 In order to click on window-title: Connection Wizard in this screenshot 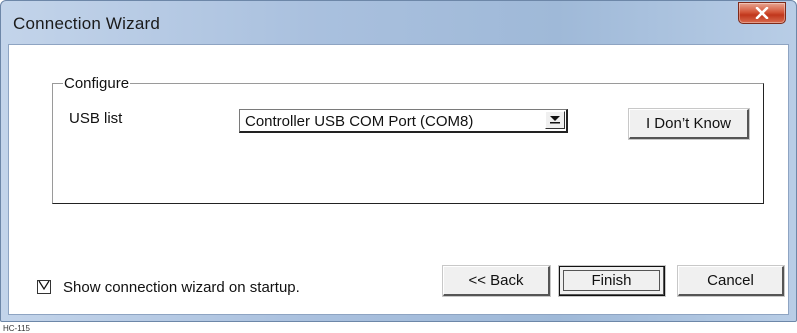, I will do `click(87, 23)`.